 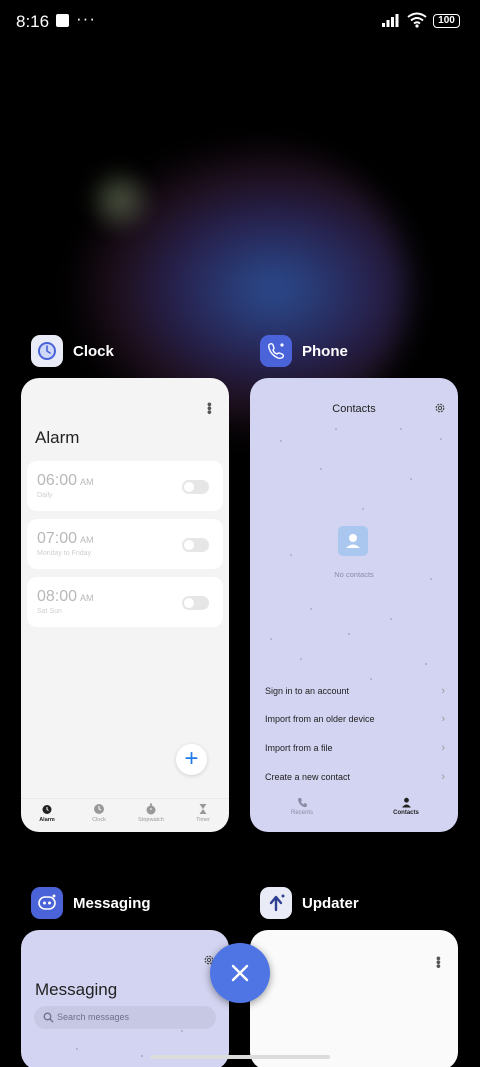 What do you see at coordinates (203, 815) in the screenshot?
I see `tab-timer: Timer` at bounding box center [203, 815].